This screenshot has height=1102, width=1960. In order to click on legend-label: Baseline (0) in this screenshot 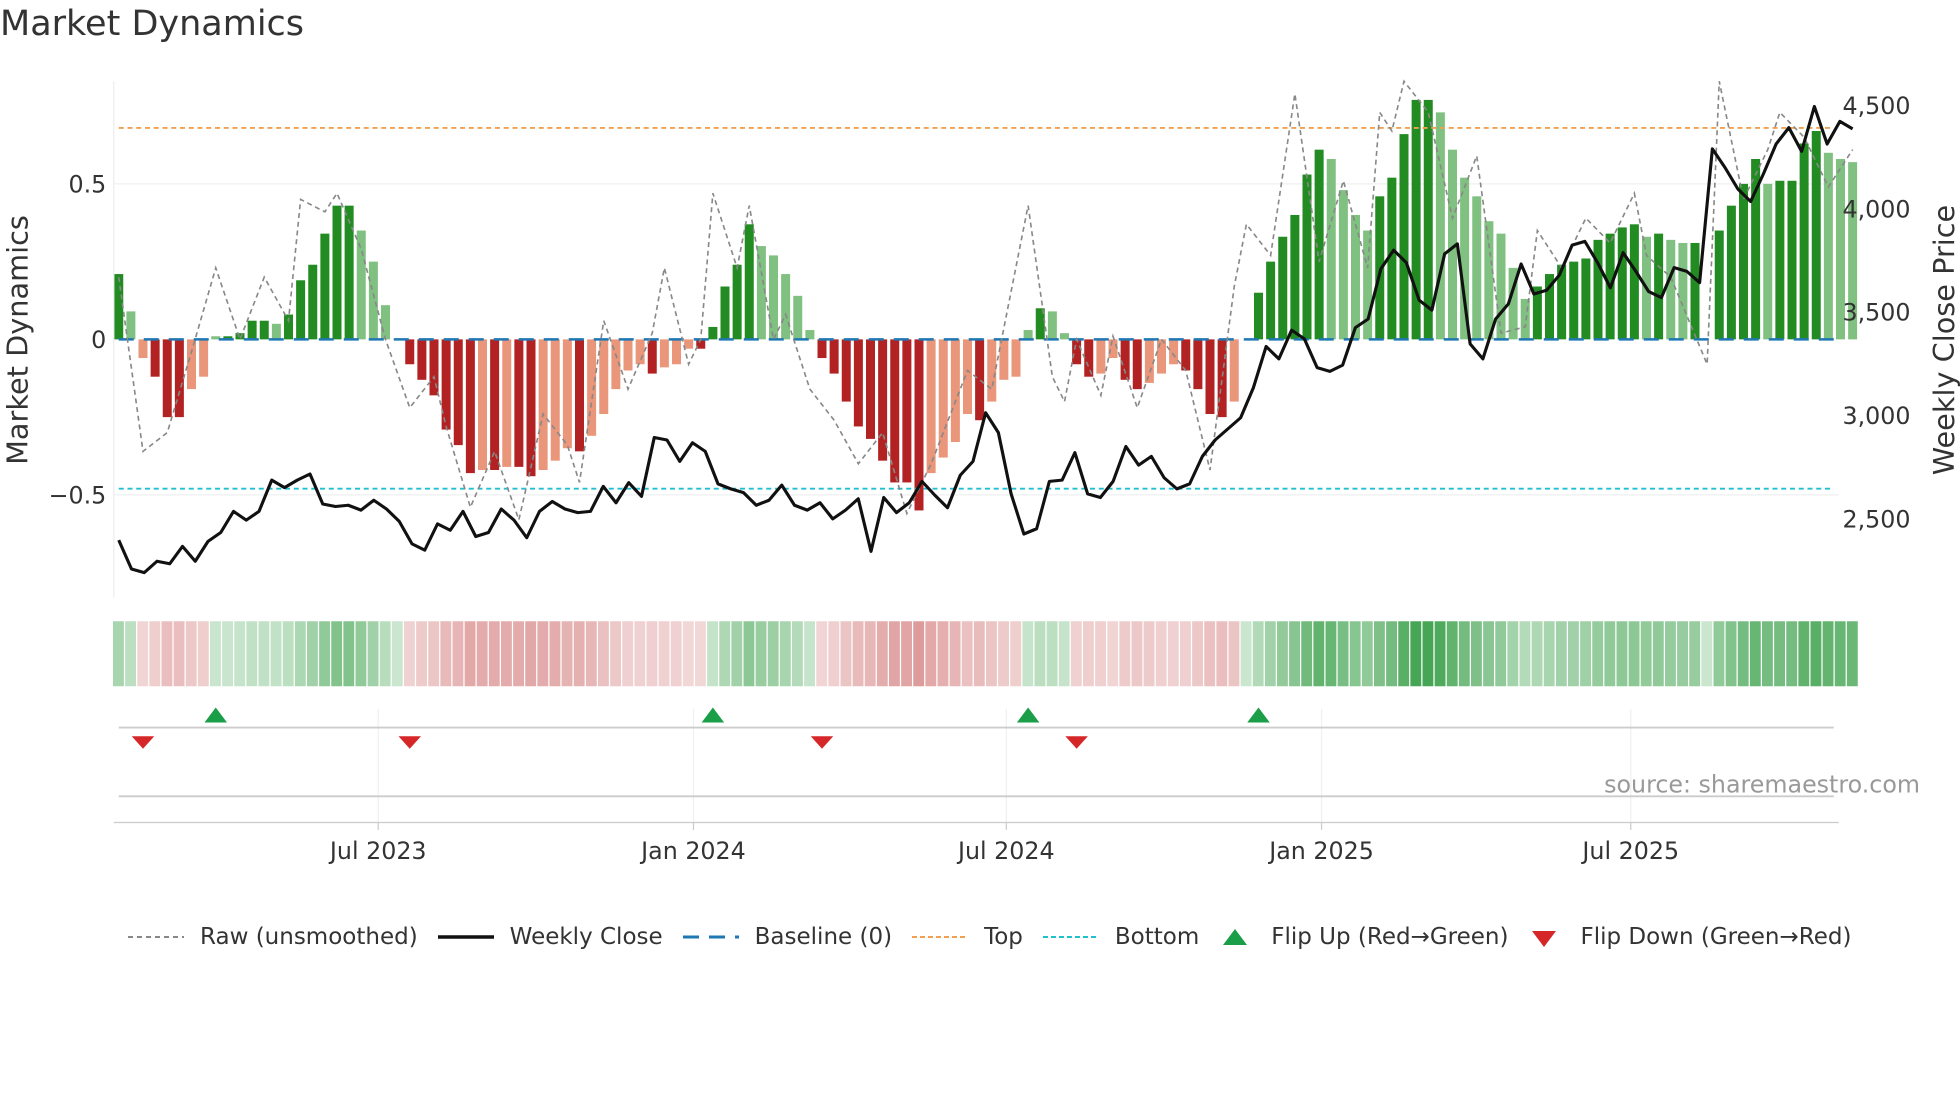, I will do `click(823, 937)`.